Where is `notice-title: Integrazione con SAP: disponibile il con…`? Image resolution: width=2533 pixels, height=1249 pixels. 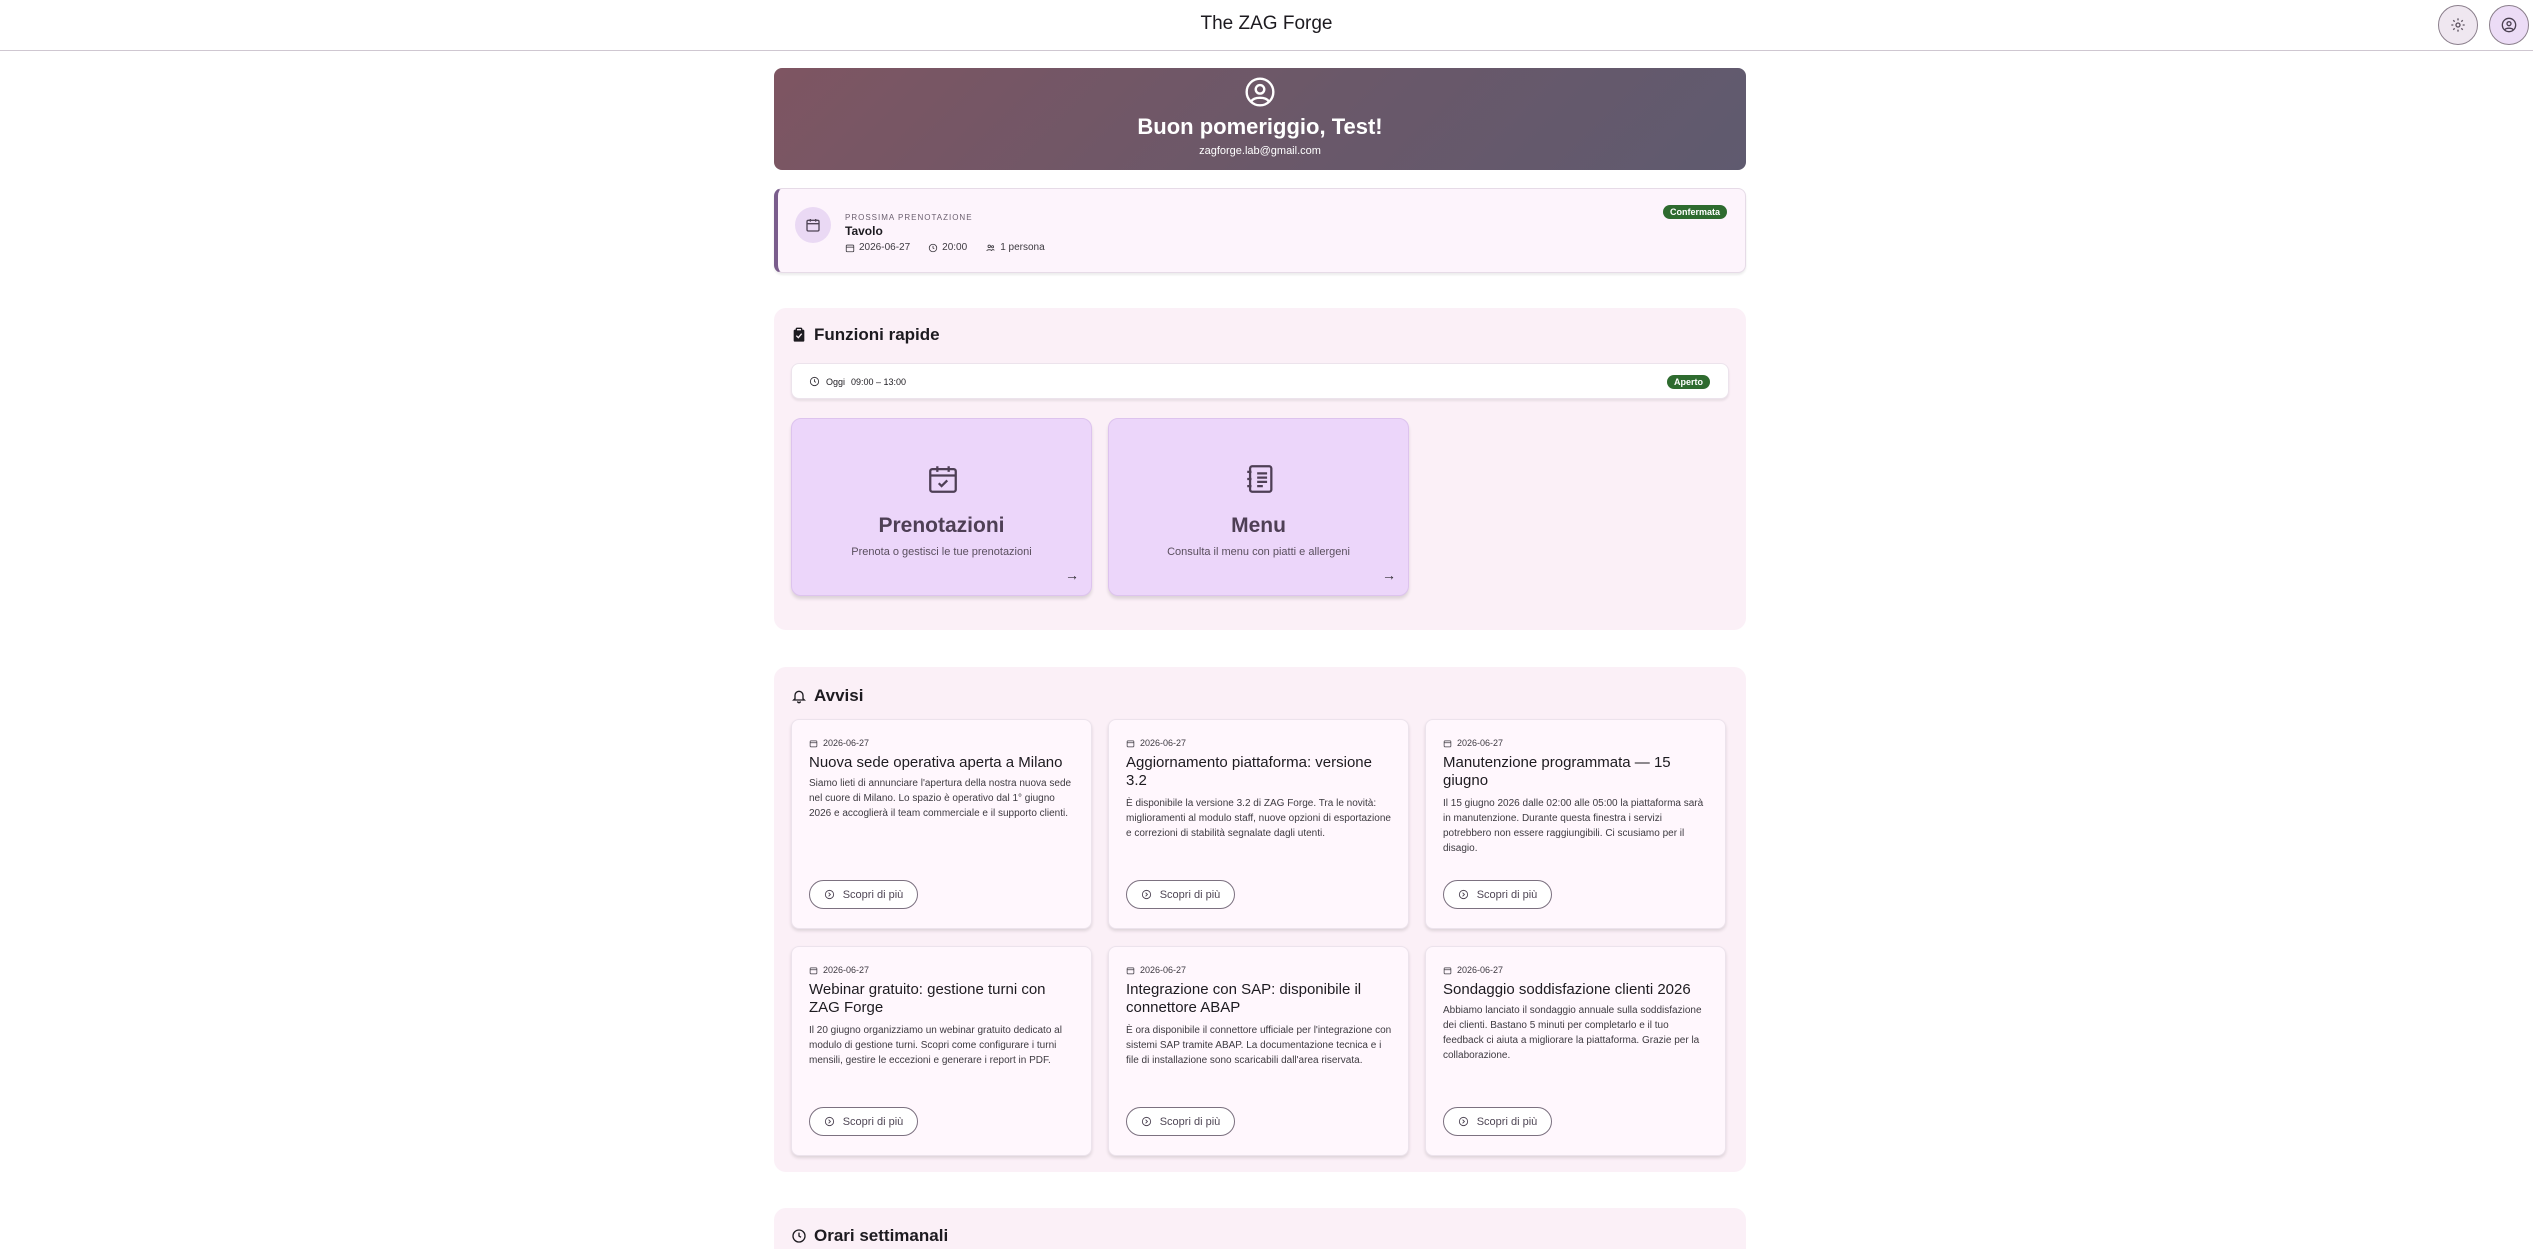 notice-title: Integrazione con SAP: disponibile il con… is located at coordinates (1244, 998).